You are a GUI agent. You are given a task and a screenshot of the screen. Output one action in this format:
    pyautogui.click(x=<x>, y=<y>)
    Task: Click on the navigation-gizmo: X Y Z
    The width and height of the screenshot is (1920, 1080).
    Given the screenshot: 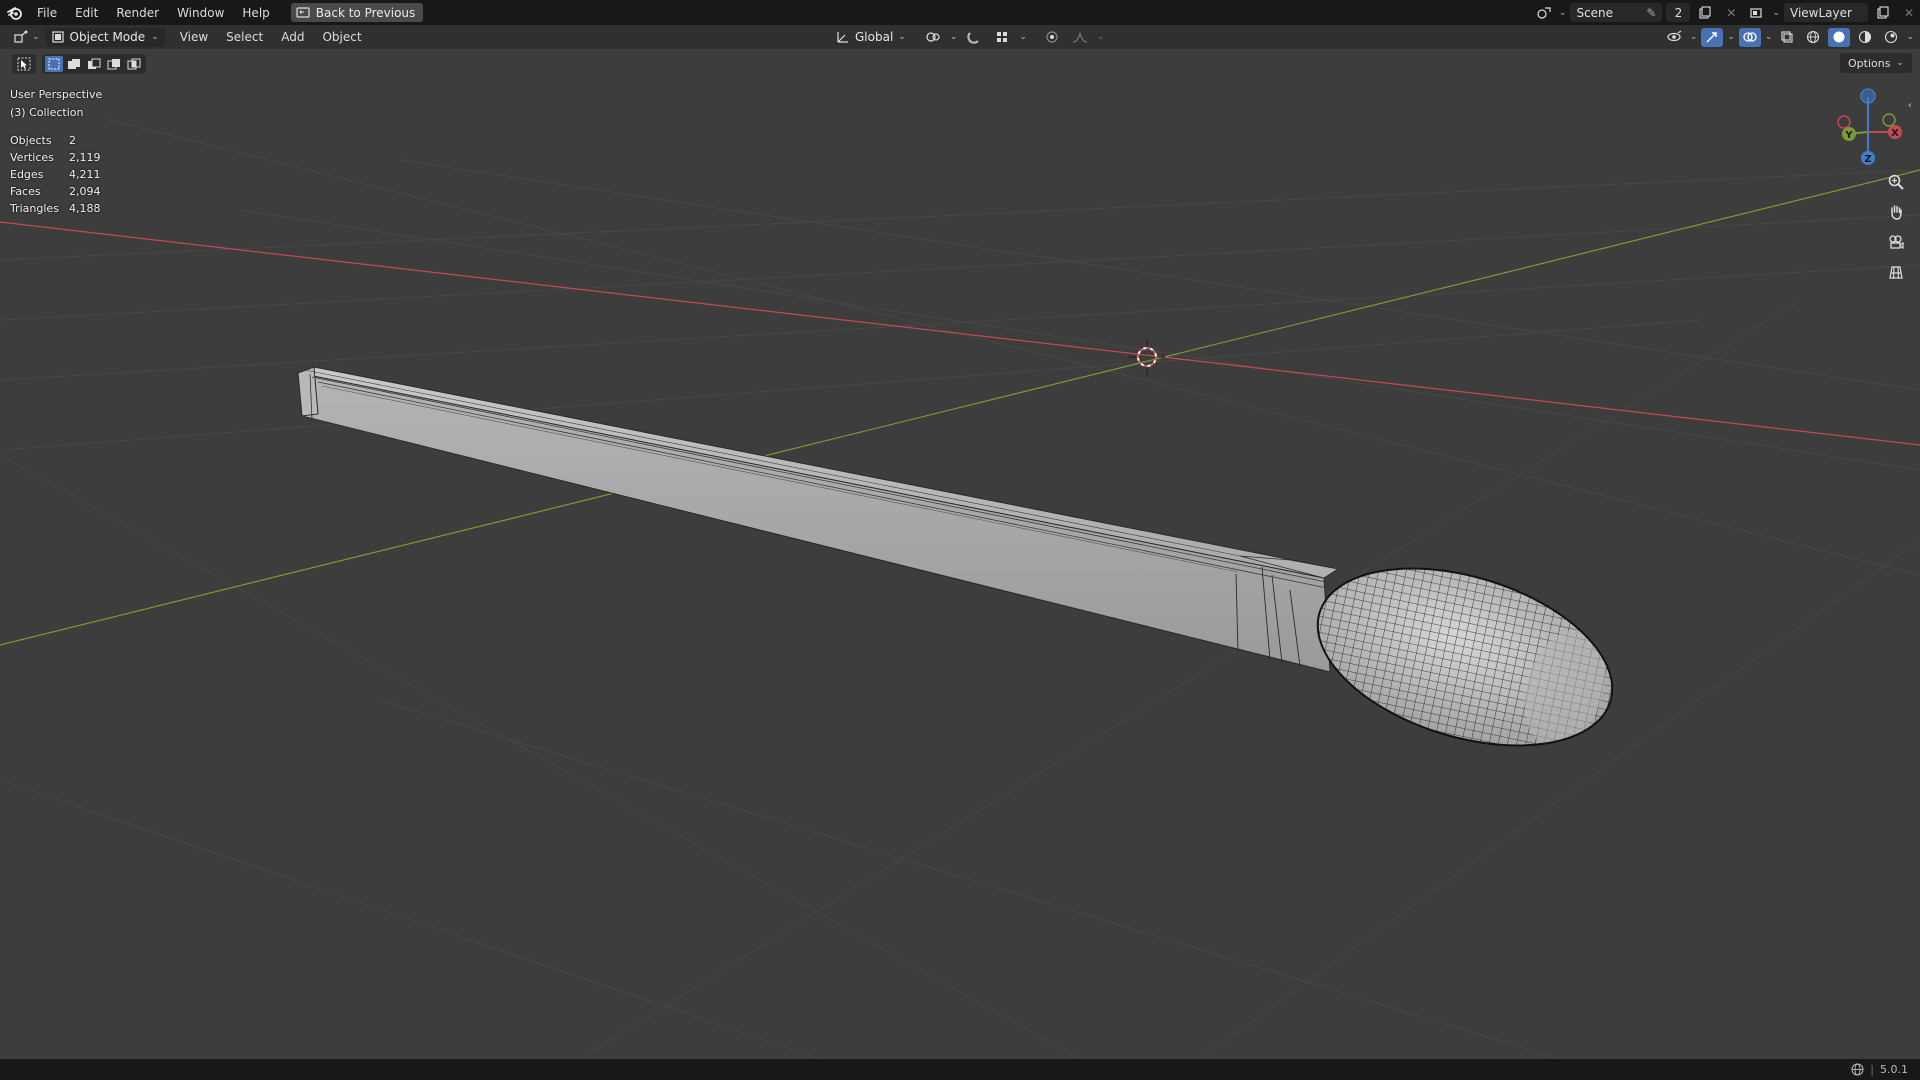 What is the action you would take?
    pyautogui.click(x=1868, y=126)
    